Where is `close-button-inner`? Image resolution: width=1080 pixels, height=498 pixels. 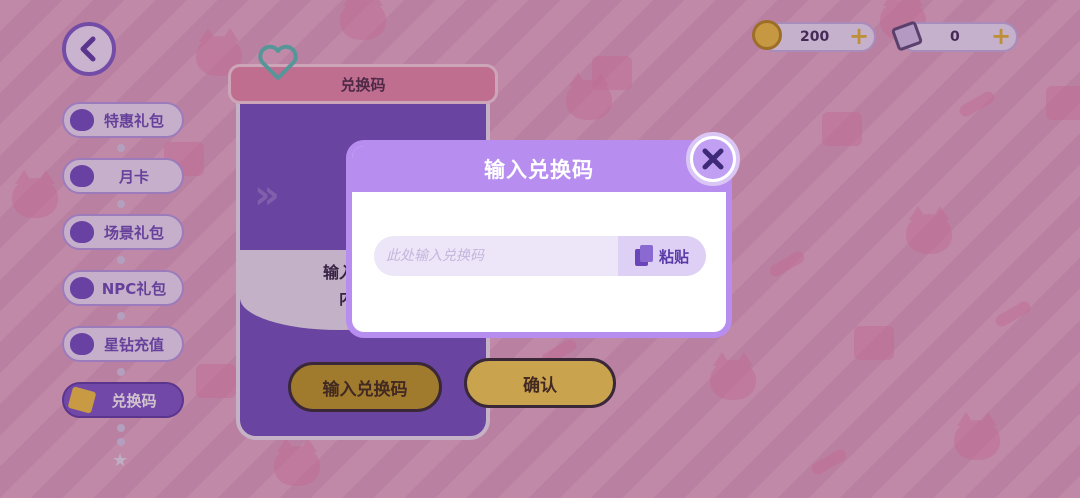 close-button-inner is located at coordinates (713, 159).